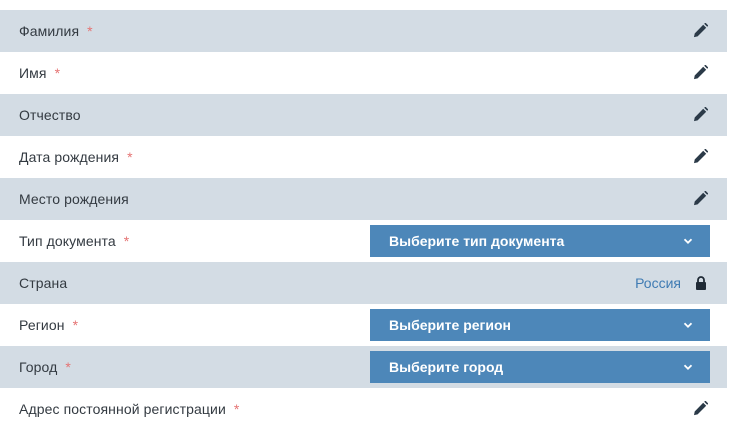 This screenshot has height=436, width=733. I want to click on city-select-label: Выберите город, so click(446, 367).